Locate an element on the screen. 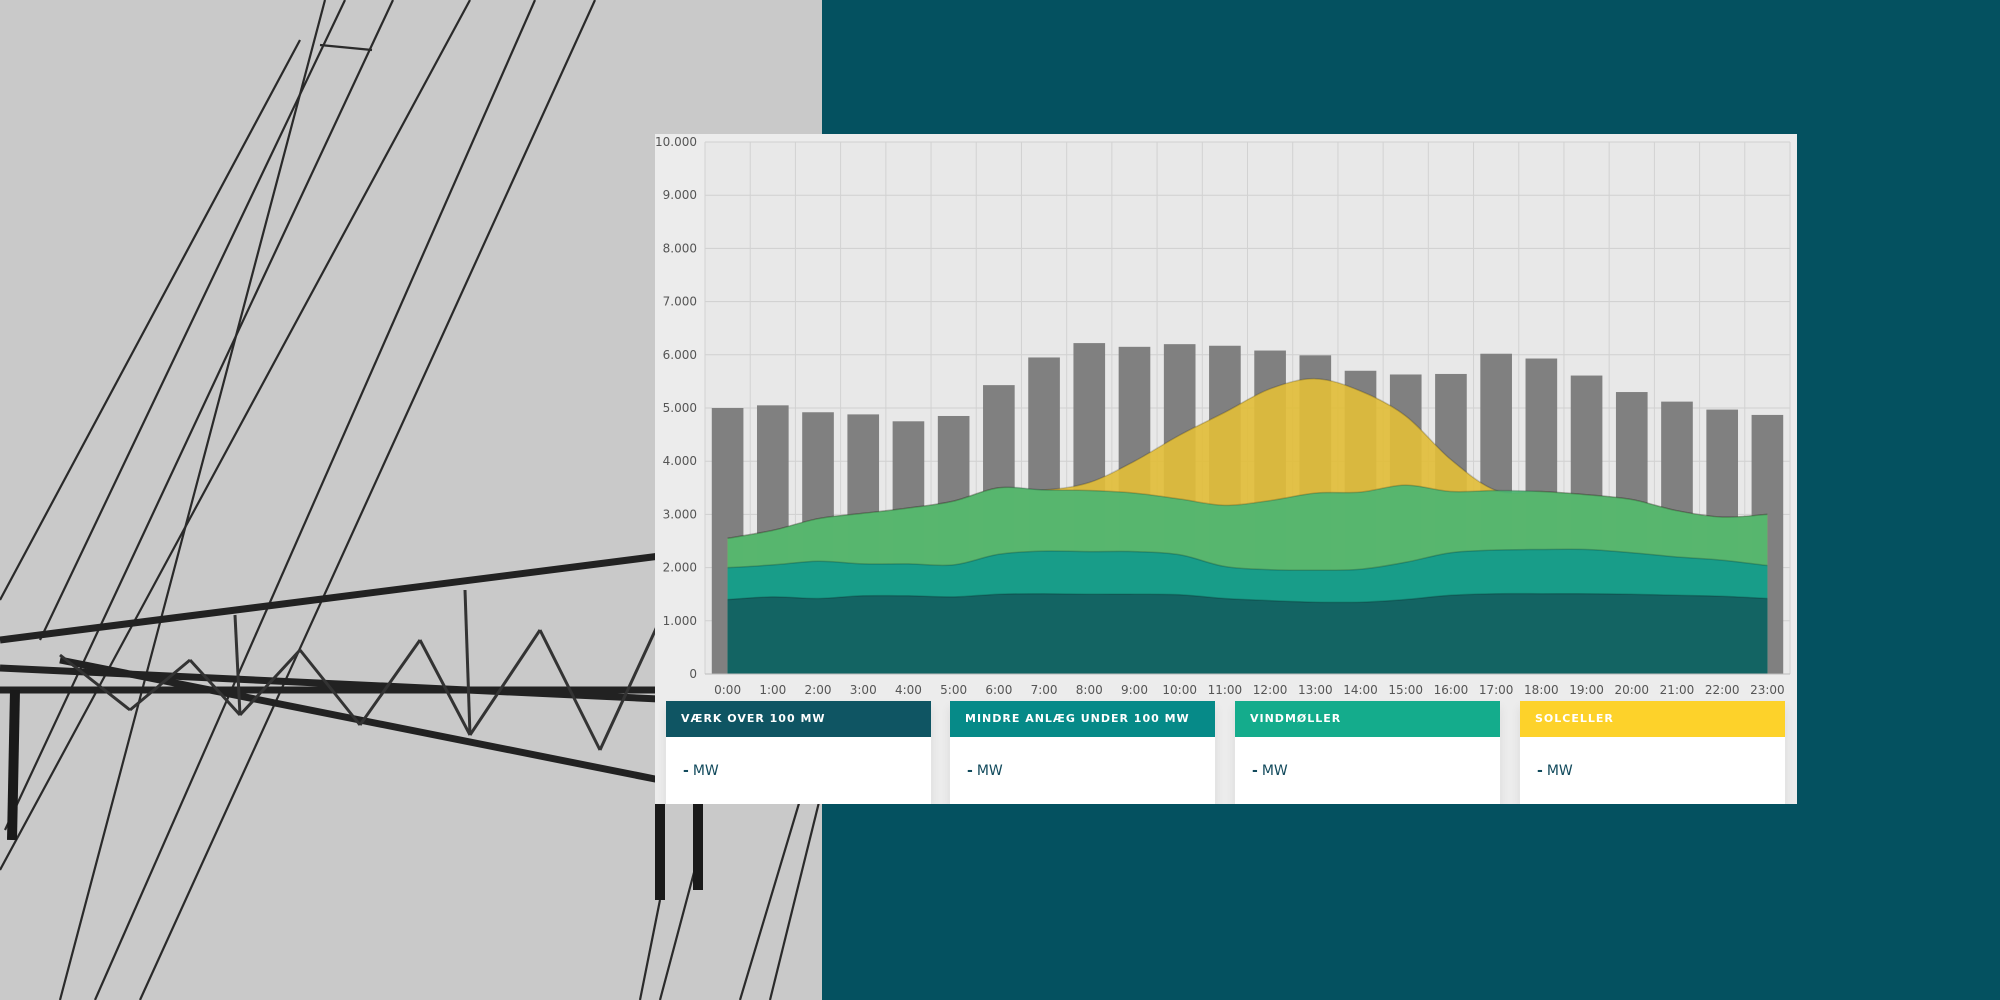 This screenshot has height=1000, width=2000. x-tick-label: 12:00 is located at coordinates (1270, 690).